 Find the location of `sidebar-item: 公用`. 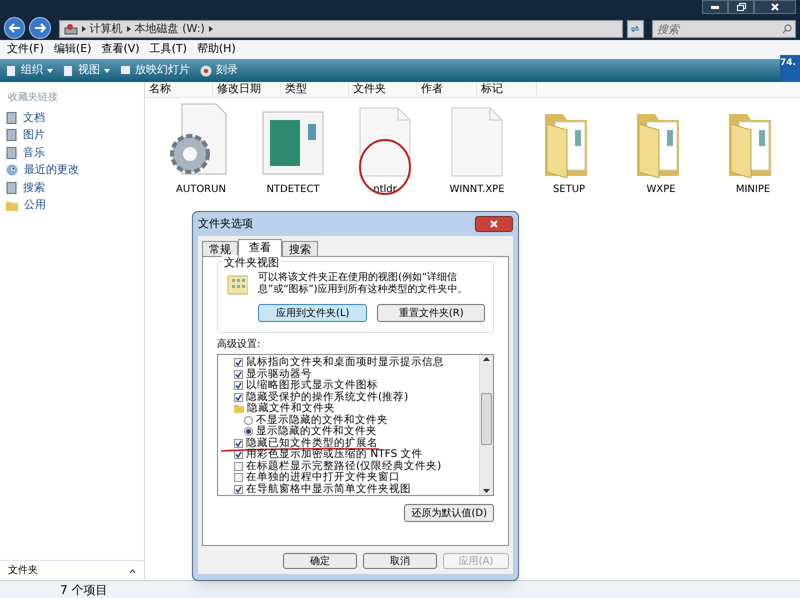

sidebar-item: 公用 is located at coordinates (72, 205).